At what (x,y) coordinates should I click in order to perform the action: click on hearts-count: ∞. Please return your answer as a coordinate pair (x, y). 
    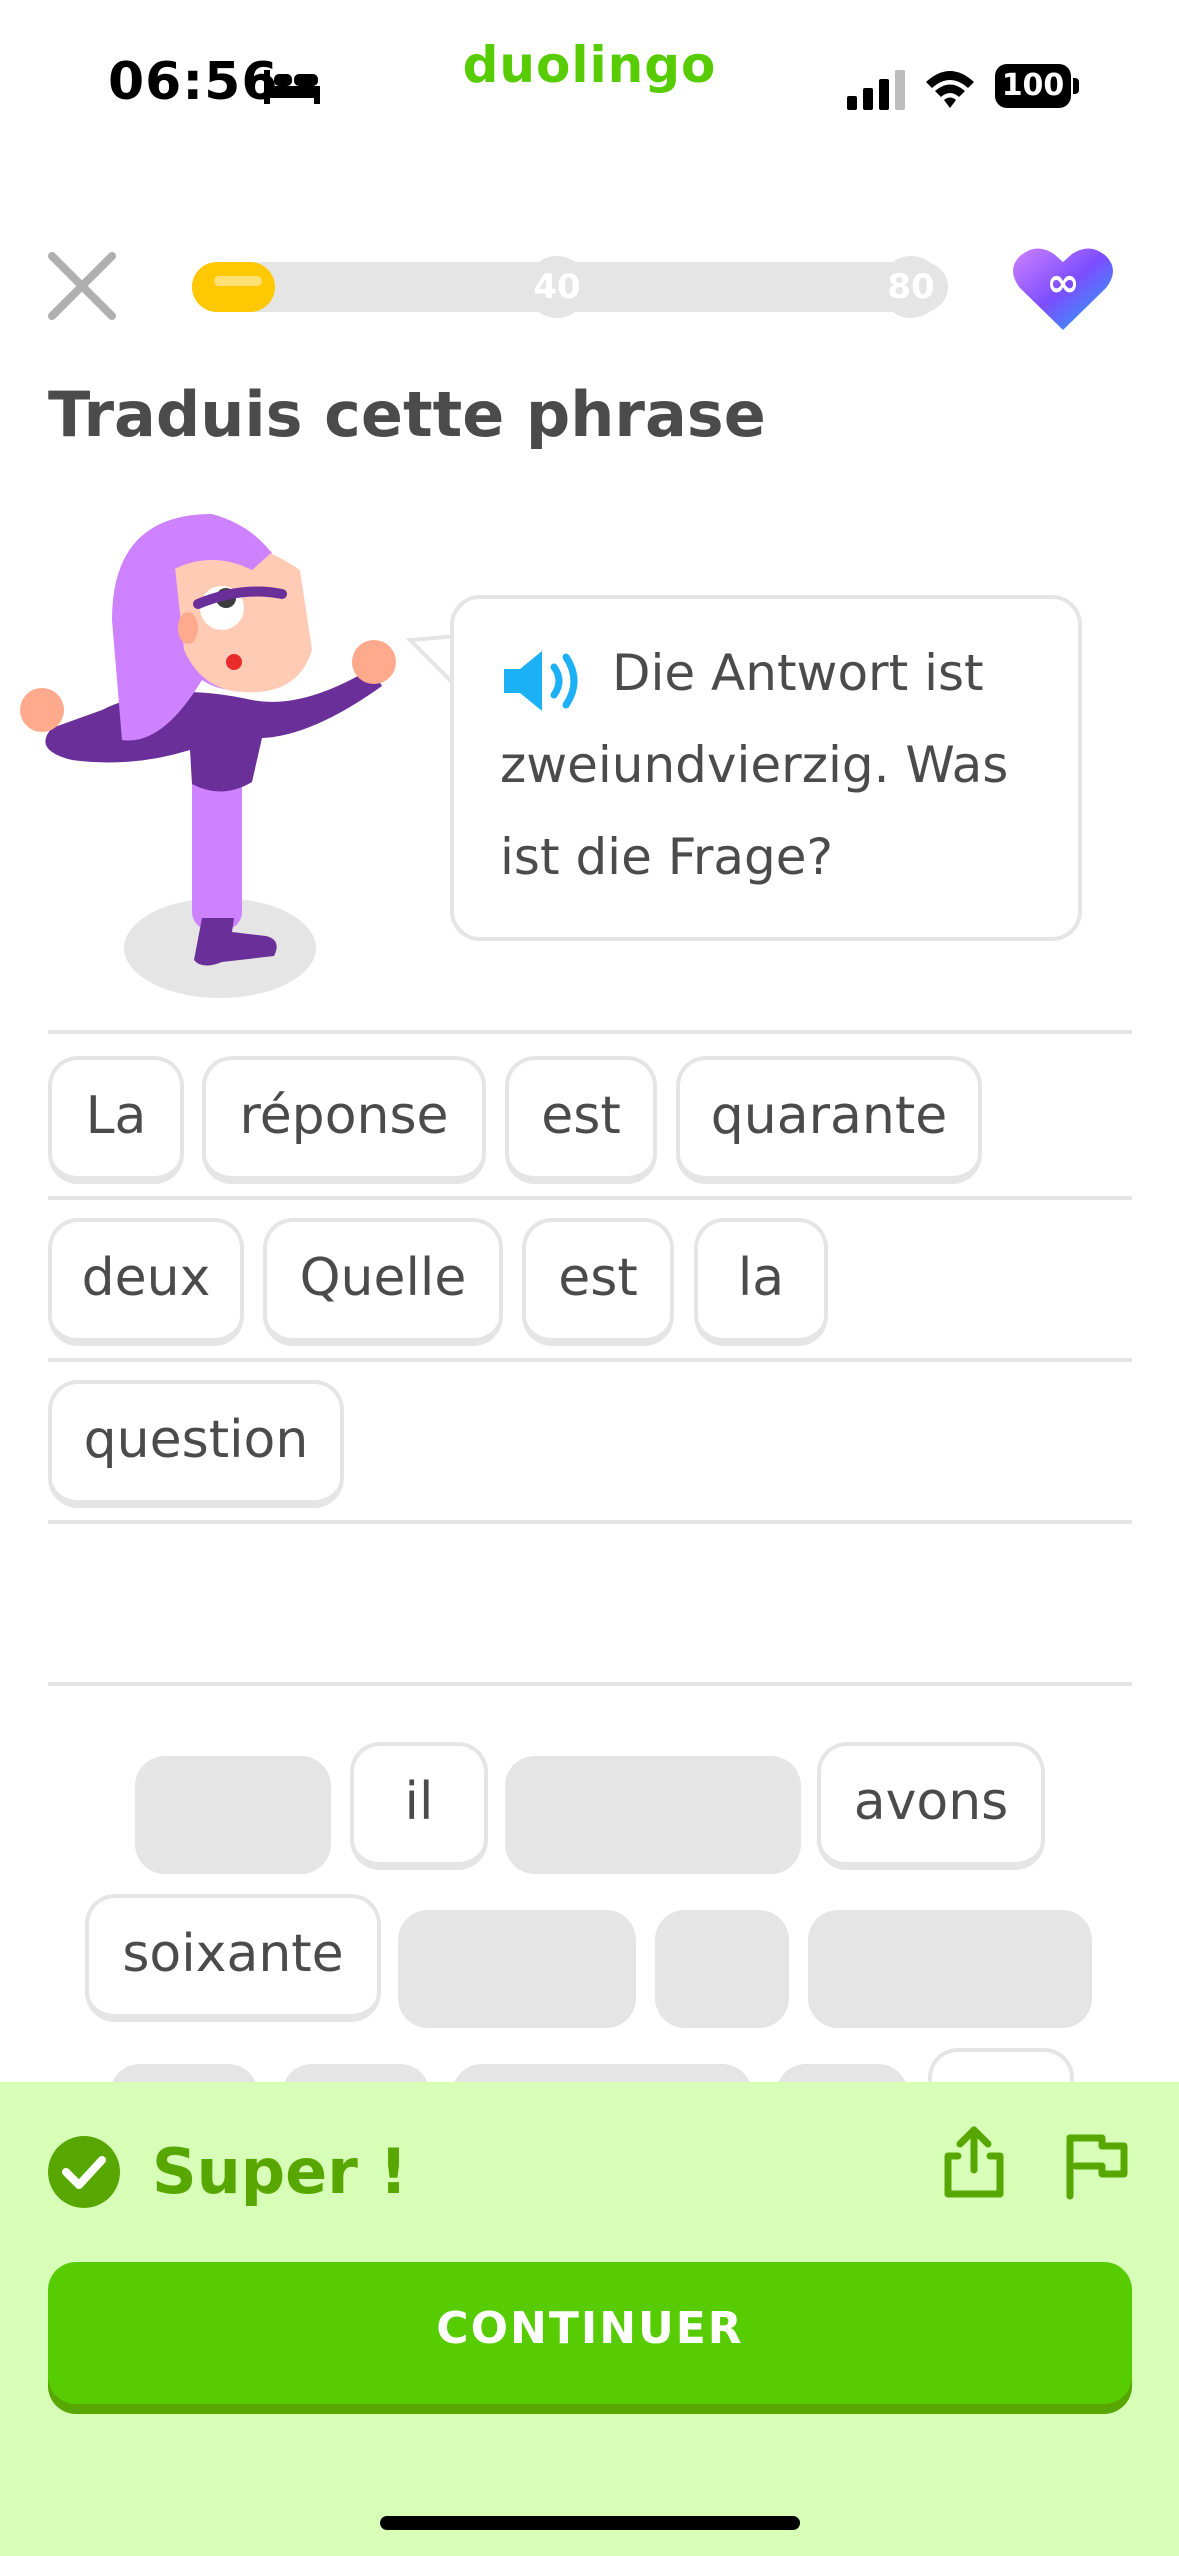
    Looking at the image, I should click on (1062, 283).